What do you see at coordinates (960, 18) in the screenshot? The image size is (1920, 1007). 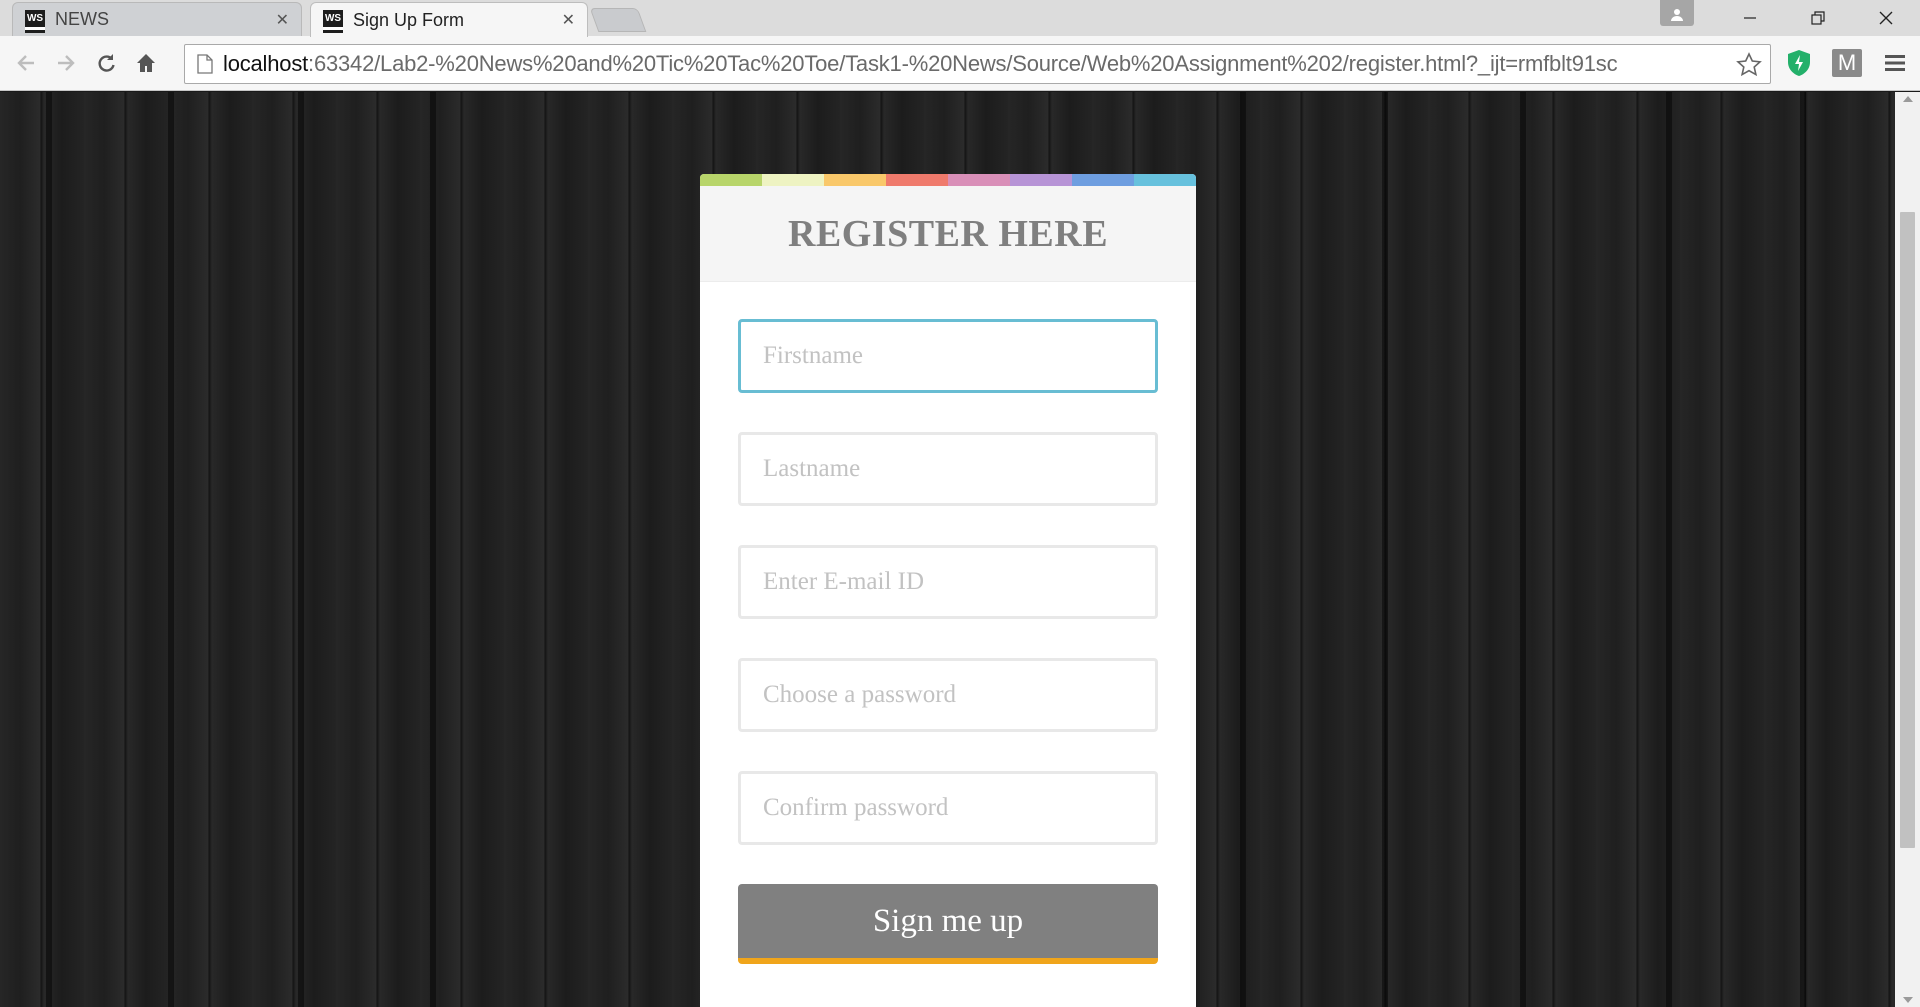 I see `browser-tab-strip: WS NEWS ✕ WS Sign Up Form ✕` at bounding box center [960, 18].